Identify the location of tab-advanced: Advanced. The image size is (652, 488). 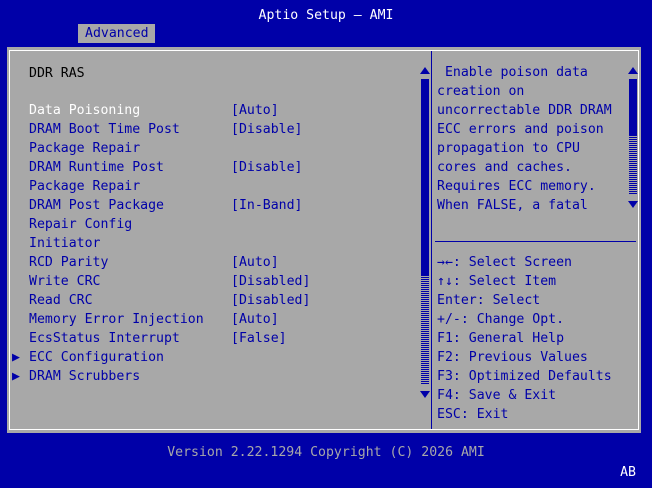
(116, 33).